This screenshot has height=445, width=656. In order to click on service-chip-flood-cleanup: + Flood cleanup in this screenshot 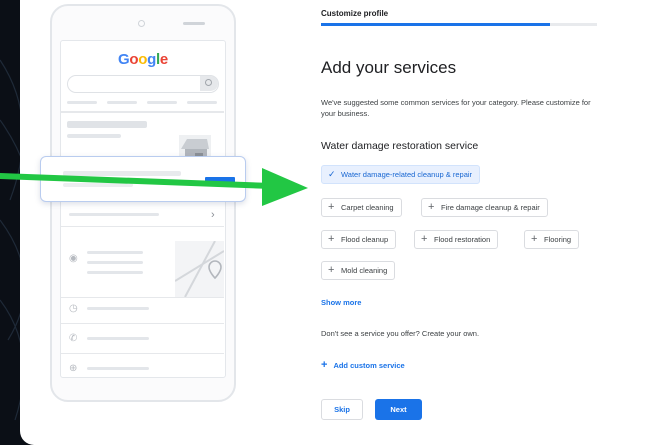, I will do `click(359, 239)`.